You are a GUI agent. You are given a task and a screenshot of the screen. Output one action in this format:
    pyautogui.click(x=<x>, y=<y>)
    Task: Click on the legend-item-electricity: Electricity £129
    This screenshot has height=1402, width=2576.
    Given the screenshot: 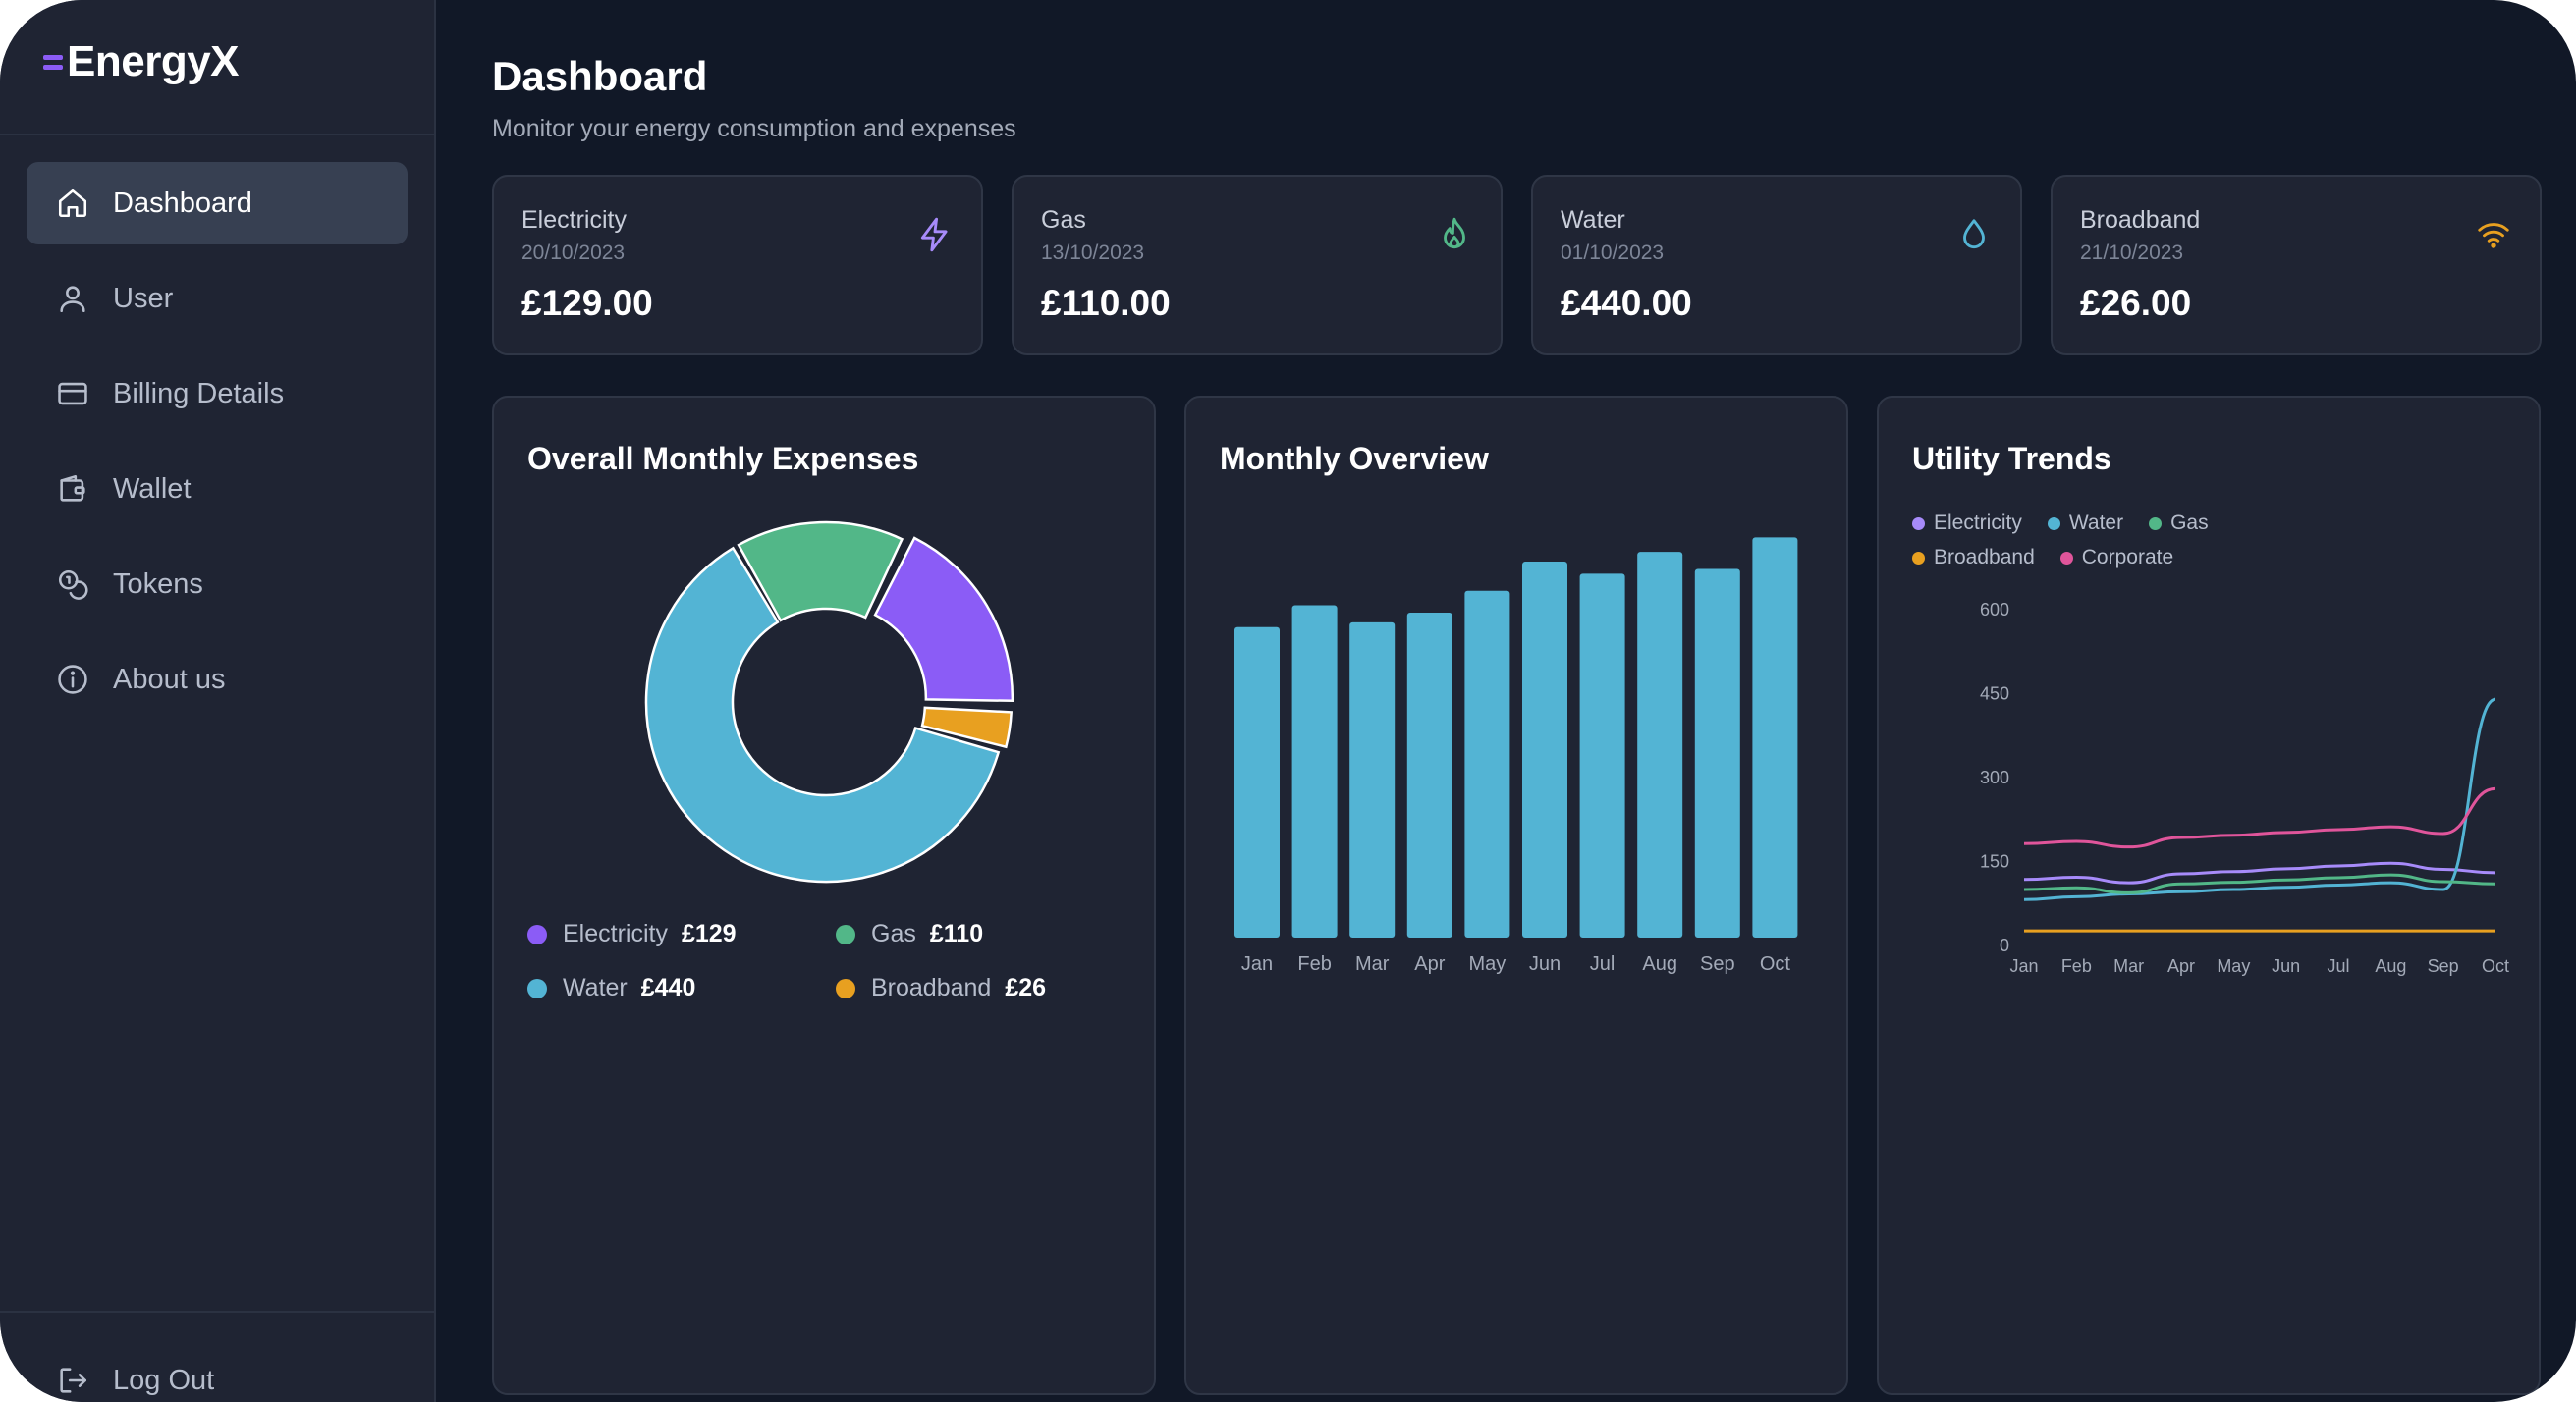 What is the action you would take?
    pyautogui.click(x=632, y=934)
    